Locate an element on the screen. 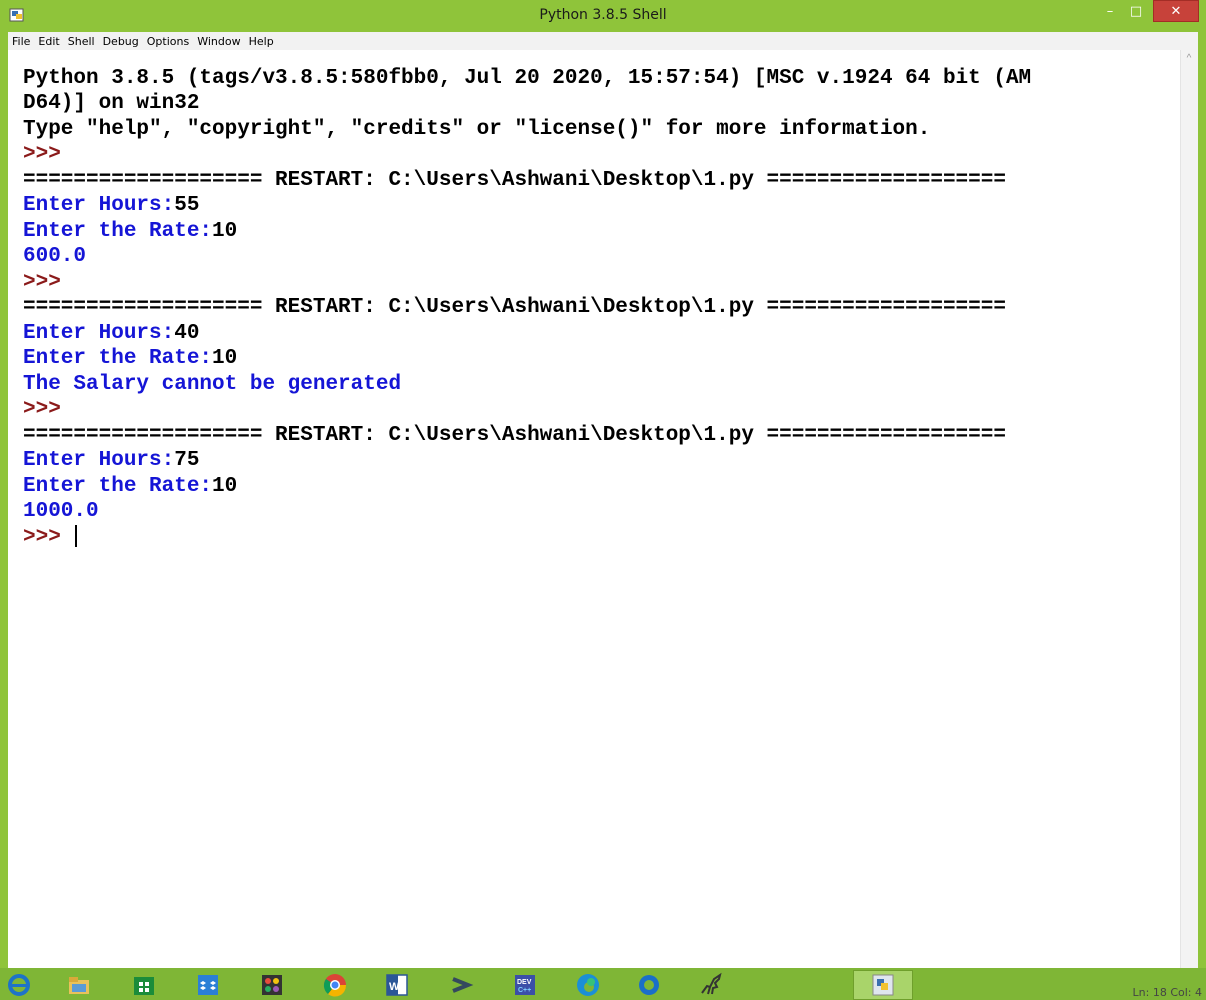 Image resolution: width=1206 pixels, height=1000 pixels. close-button: ✕ is located at coordinates (1176, 11).